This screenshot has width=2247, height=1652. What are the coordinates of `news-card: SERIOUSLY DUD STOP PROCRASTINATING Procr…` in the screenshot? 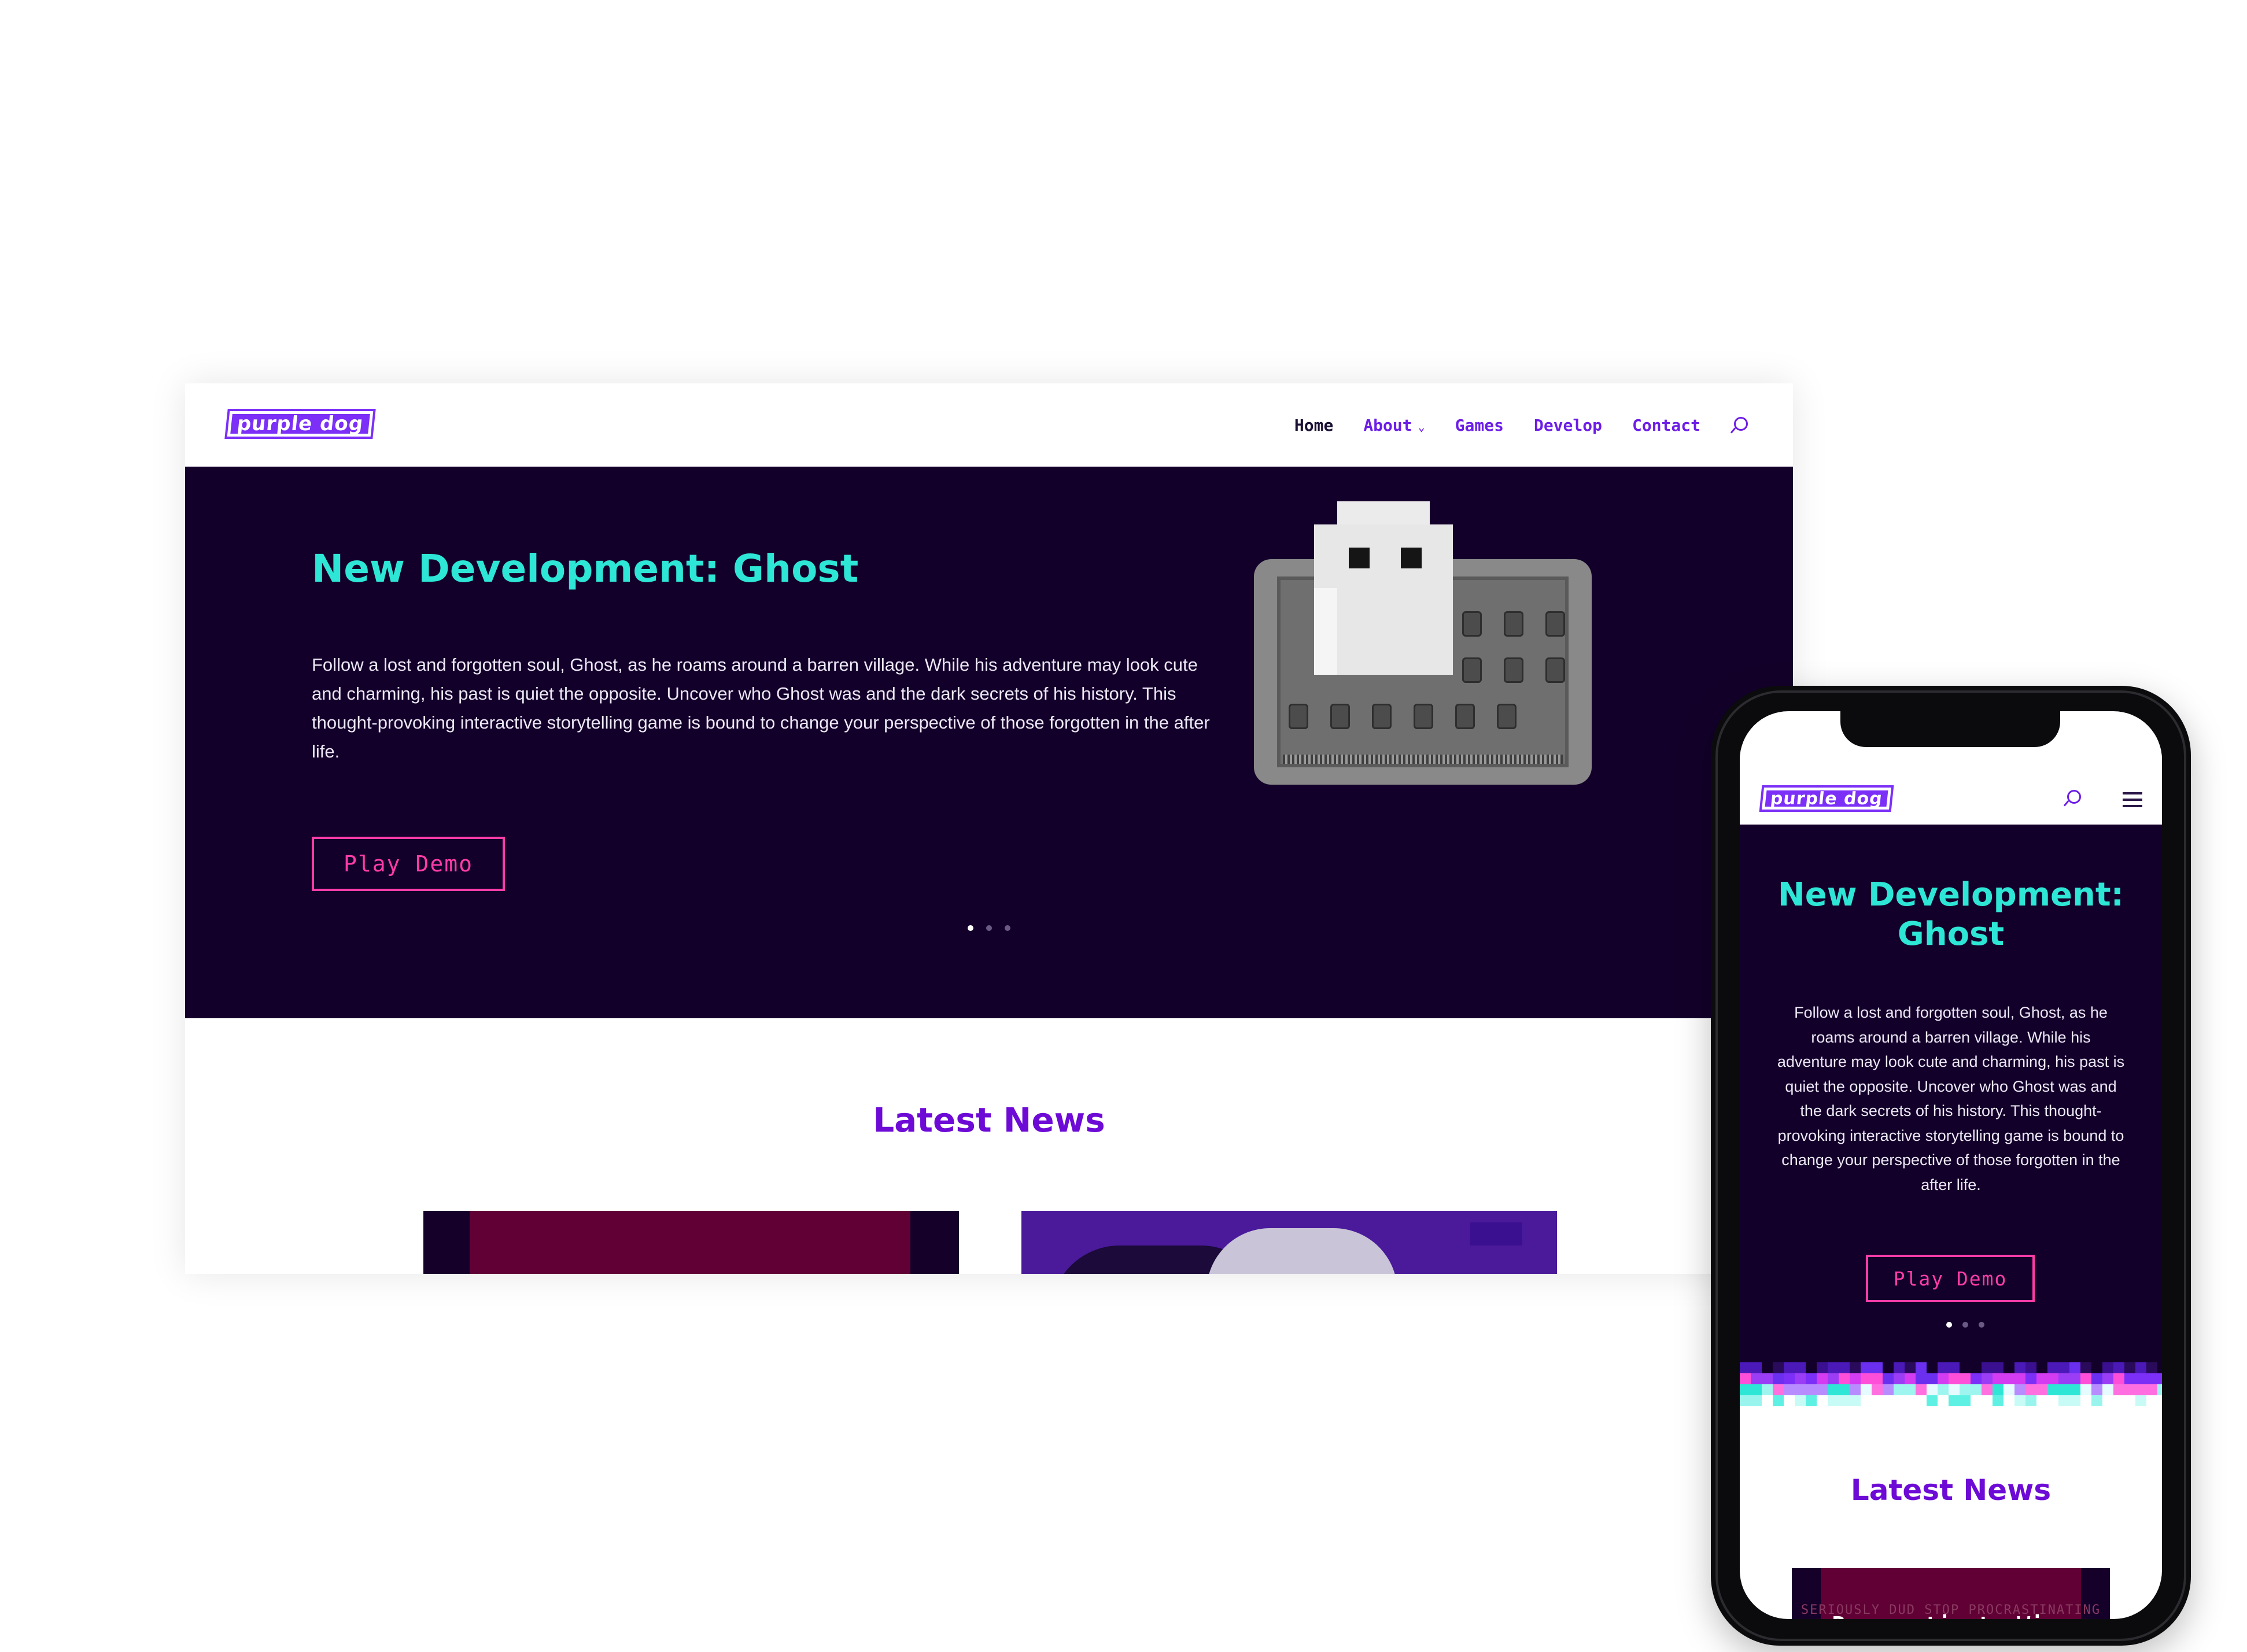 It's located at (1951, 1593).